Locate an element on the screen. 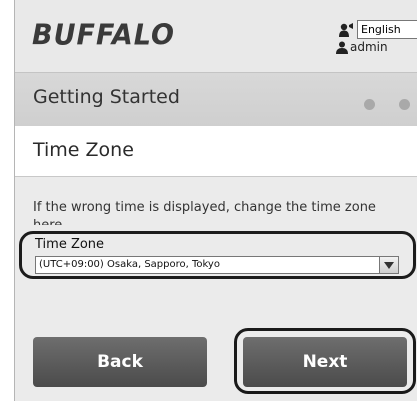 This screenshot has height=401, width=417. section-header: Time Zone is located at coordinates (216, 151).